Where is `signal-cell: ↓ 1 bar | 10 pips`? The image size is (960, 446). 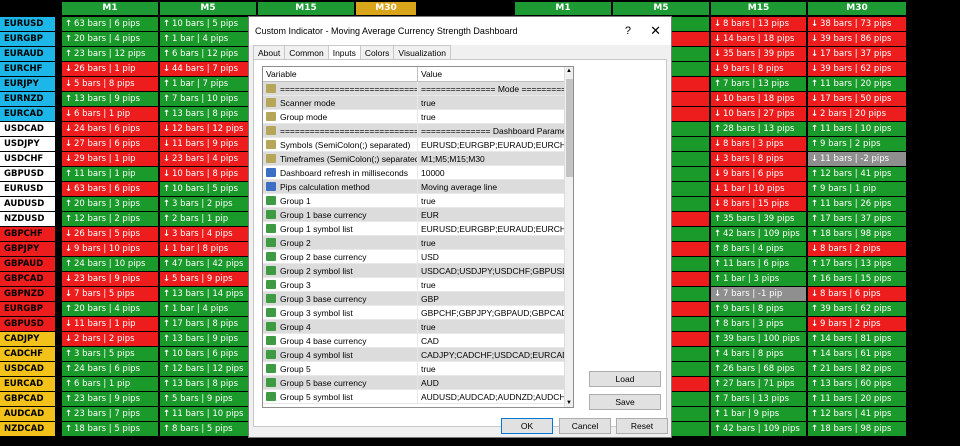
signal-cell: ↓ 1 bar | 10 pips is located at coordinates (758, 189).